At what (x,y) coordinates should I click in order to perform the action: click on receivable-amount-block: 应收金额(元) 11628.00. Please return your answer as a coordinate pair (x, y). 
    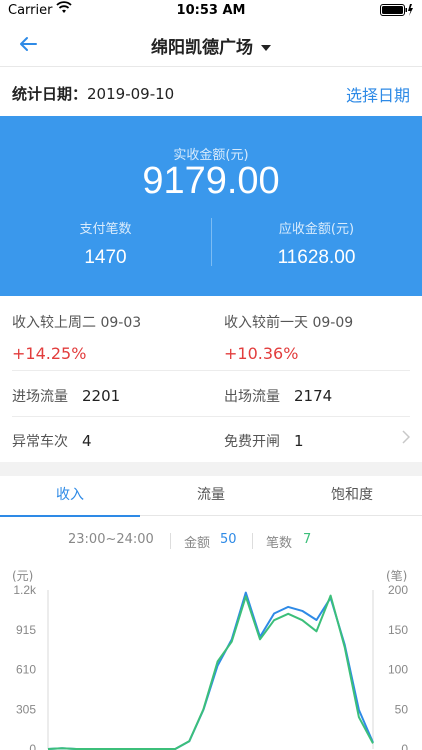
    Looking at the image, I should click on (316, 243).